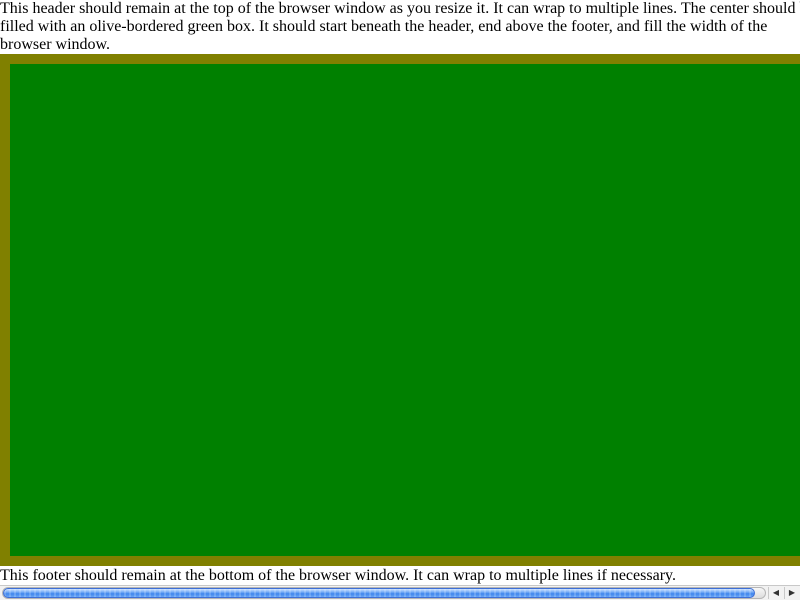 The width and height of the screenshot is (800, 600). What do you see at coordinates (775, 593) in the screenshot?
I see `scroll-left-arrow-icon: ◀` at bounding box center [775, 593].